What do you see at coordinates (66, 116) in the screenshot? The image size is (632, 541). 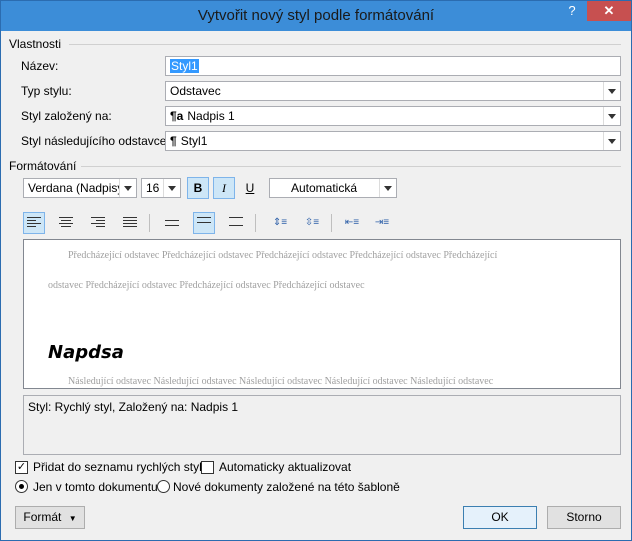 I see `based-on-label: Styl založený na:` at bounding box center [66, 116].